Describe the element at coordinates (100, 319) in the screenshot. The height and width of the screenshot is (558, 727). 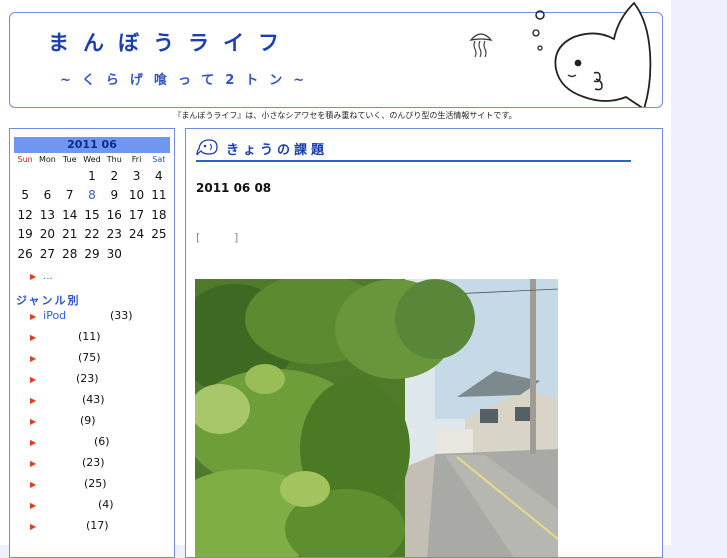
I see `genre-item: ▶ iPod (33)` at that location.